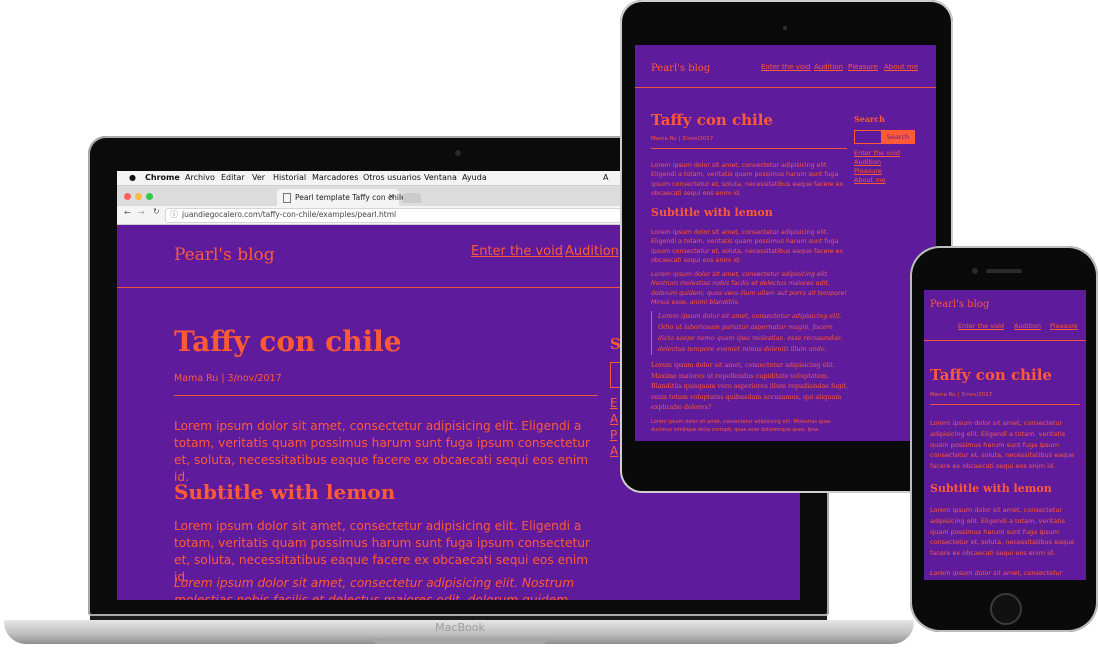  Describe the element at coordinates (233, 177) in the screenshot. I see `menu-editar: Editar` at that location.